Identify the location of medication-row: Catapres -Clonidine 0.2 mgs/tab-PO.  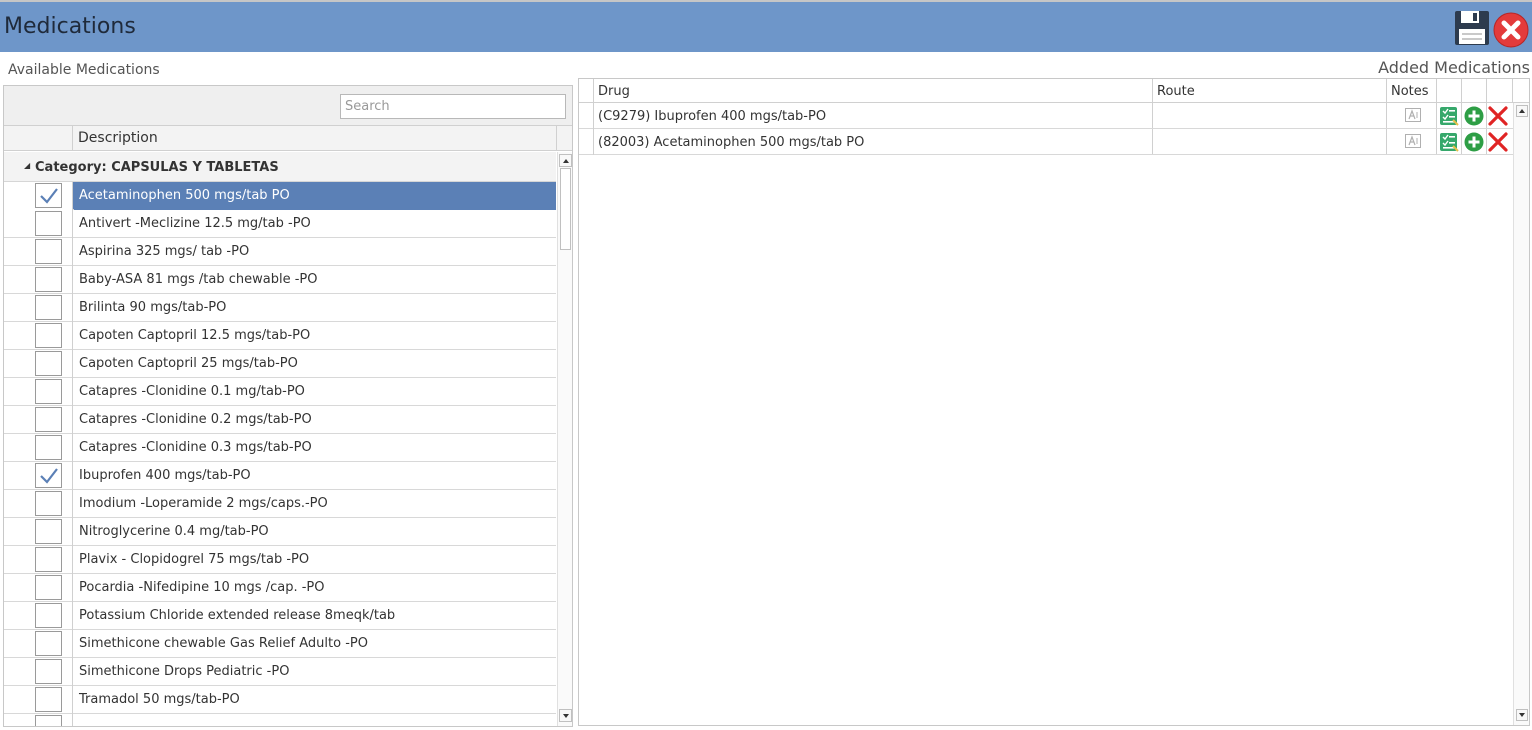
(280, 420).